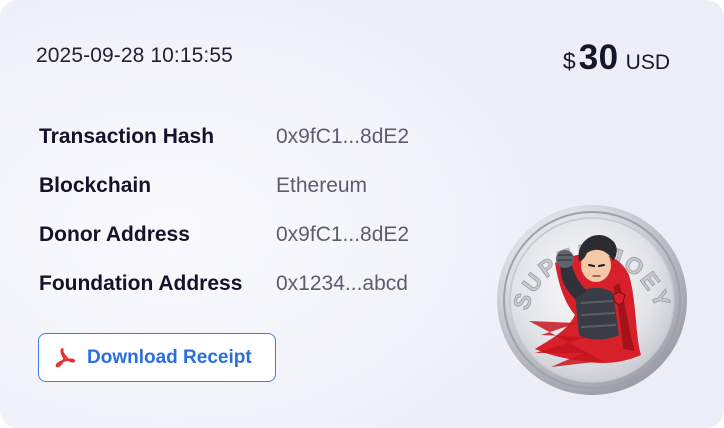 This screenshot has height=428, width=724. What do you see at coordinates (592, 300) in the screenshot?
I see `super-joey-coin-icon: SUPER JOEY` at bounding box center [592, 300].